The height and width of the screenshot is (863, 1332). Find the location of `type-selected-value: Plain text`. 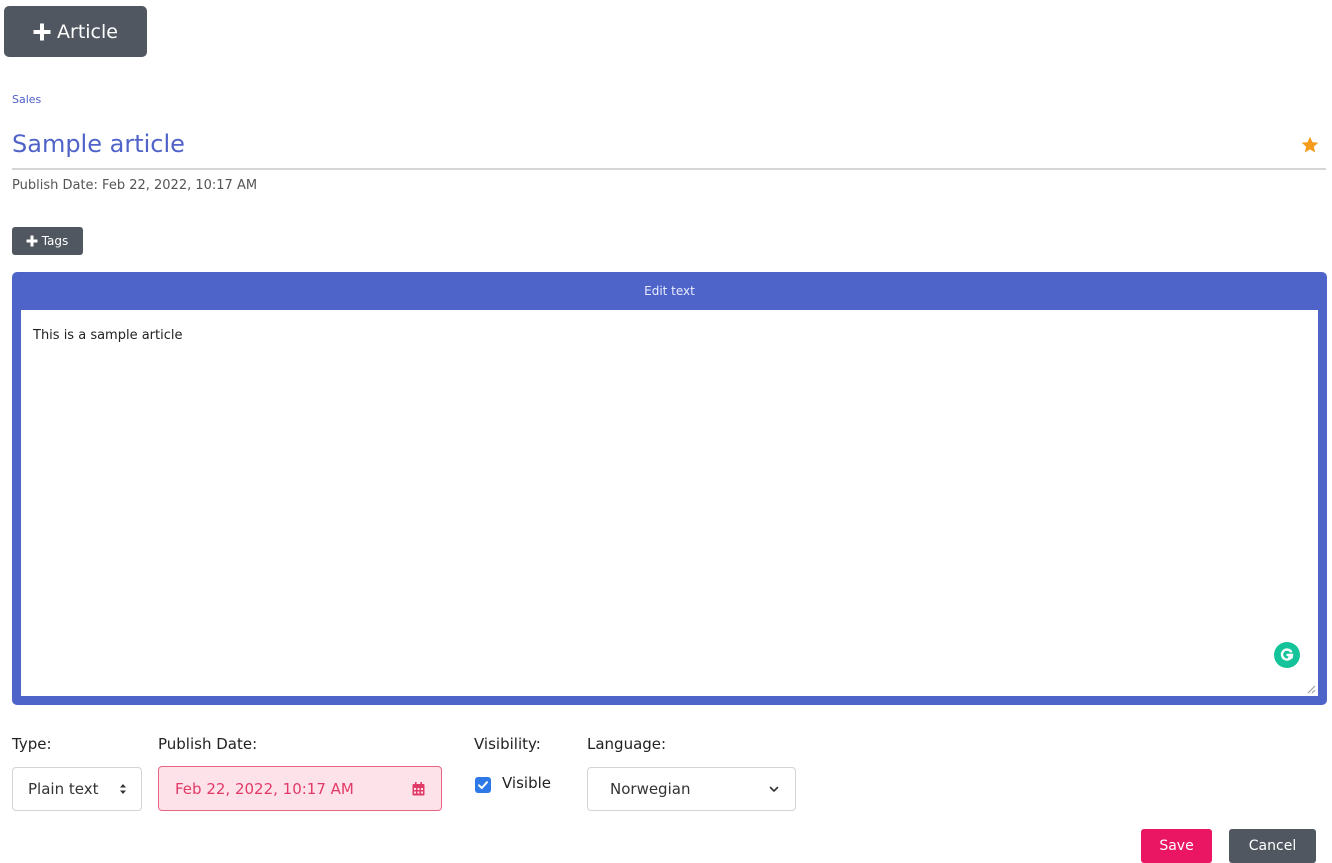

type-selected-value: Plain text is located at coordinates (63, 789).